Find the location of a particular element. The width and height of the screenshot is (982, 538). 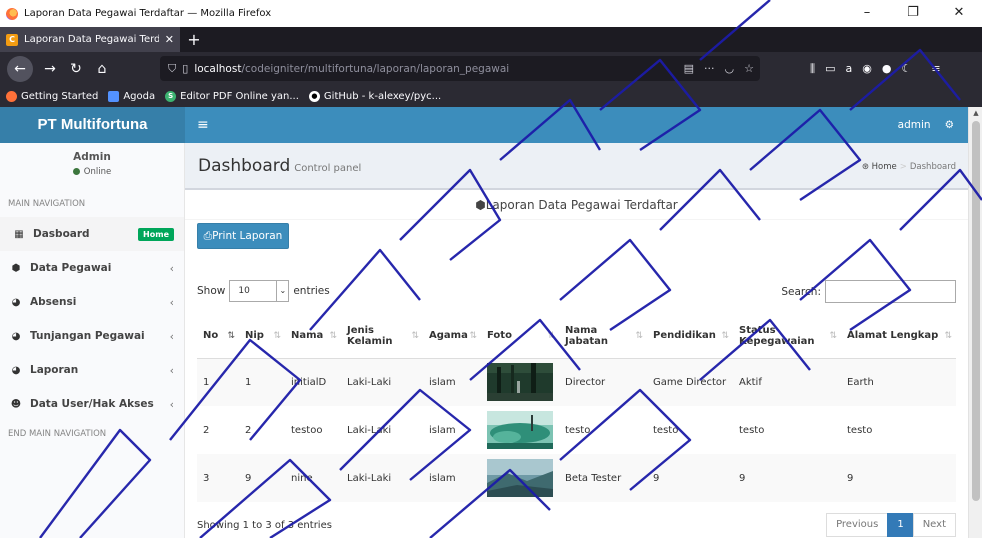

end-navigation-footer: END MAIN NAVIGATION is located at coordinates (57, 434).